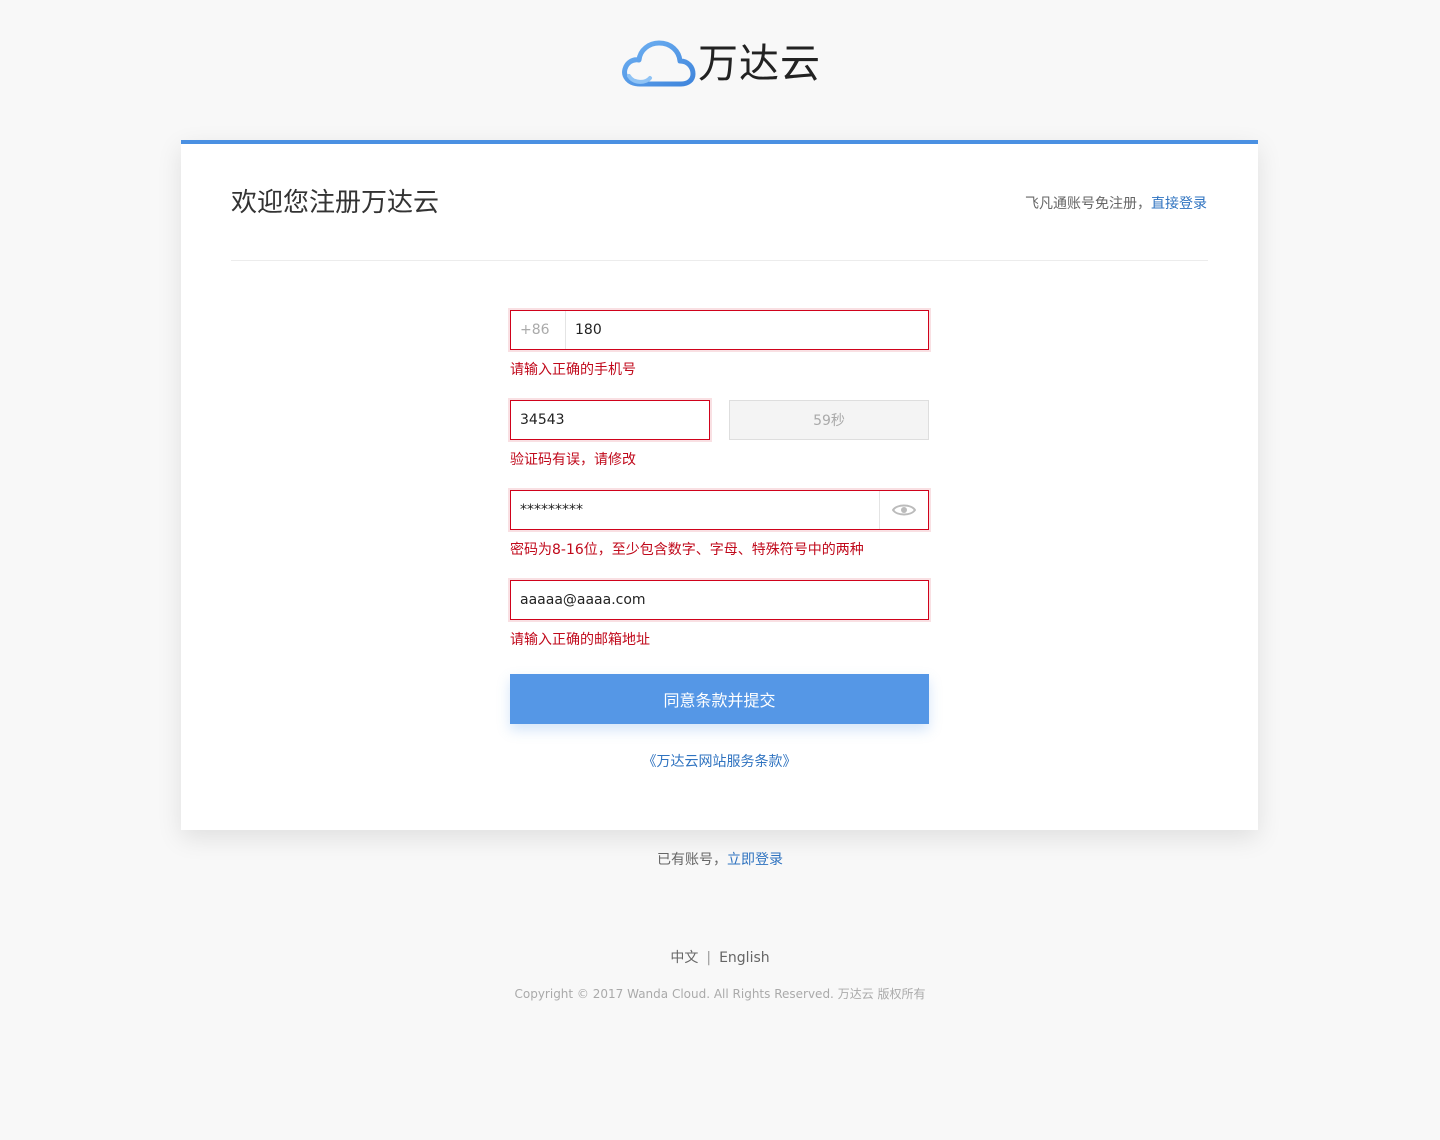  Describe the element at coordinates (719, 330) in the screenshot. I see `phone-field: +86 180` at that location.